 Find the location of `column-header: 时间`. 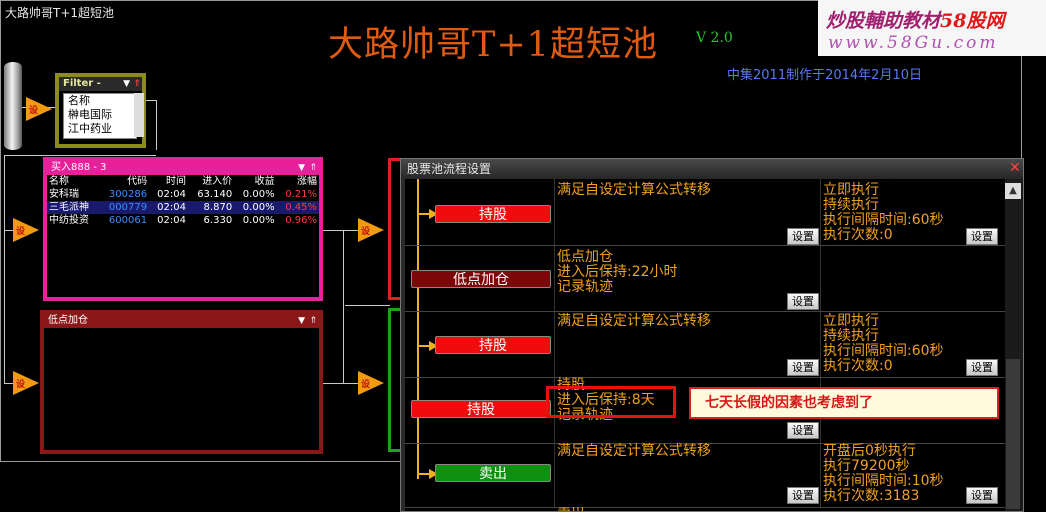

column-header: 时间 is located at coordinates (168, 181).